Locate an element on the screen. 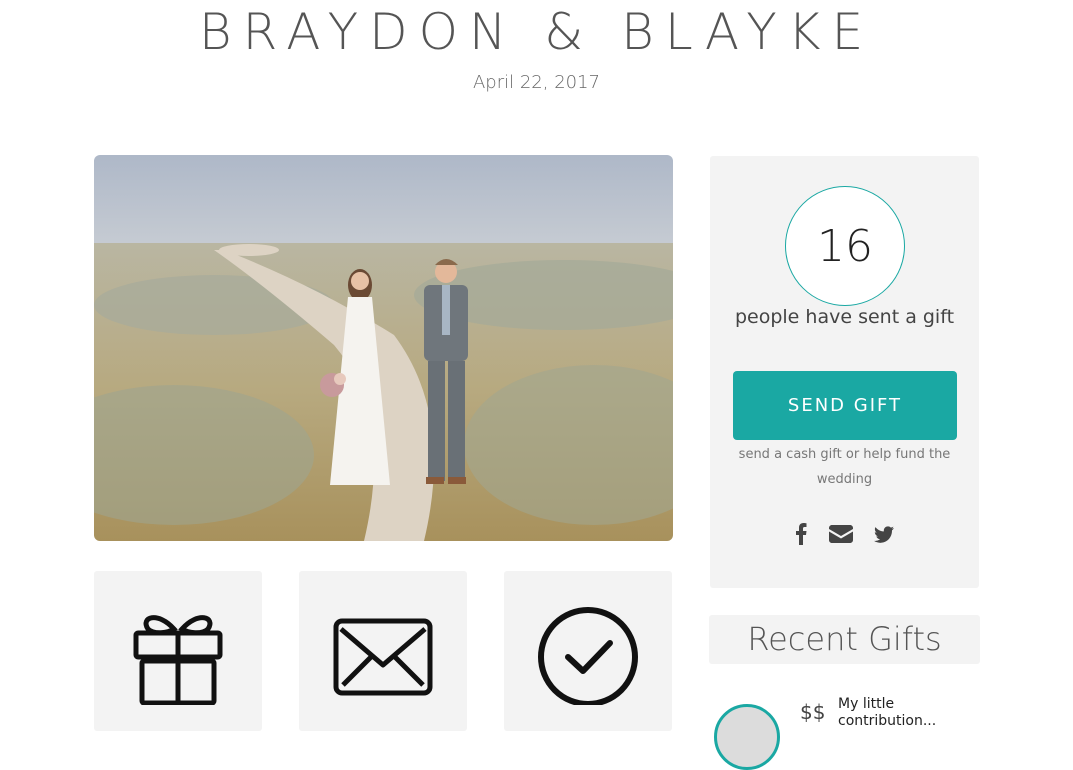 Image resolution: width=1073 pixels, height=770 pixels. rsvp-tile is located at coordinates (383, 651).